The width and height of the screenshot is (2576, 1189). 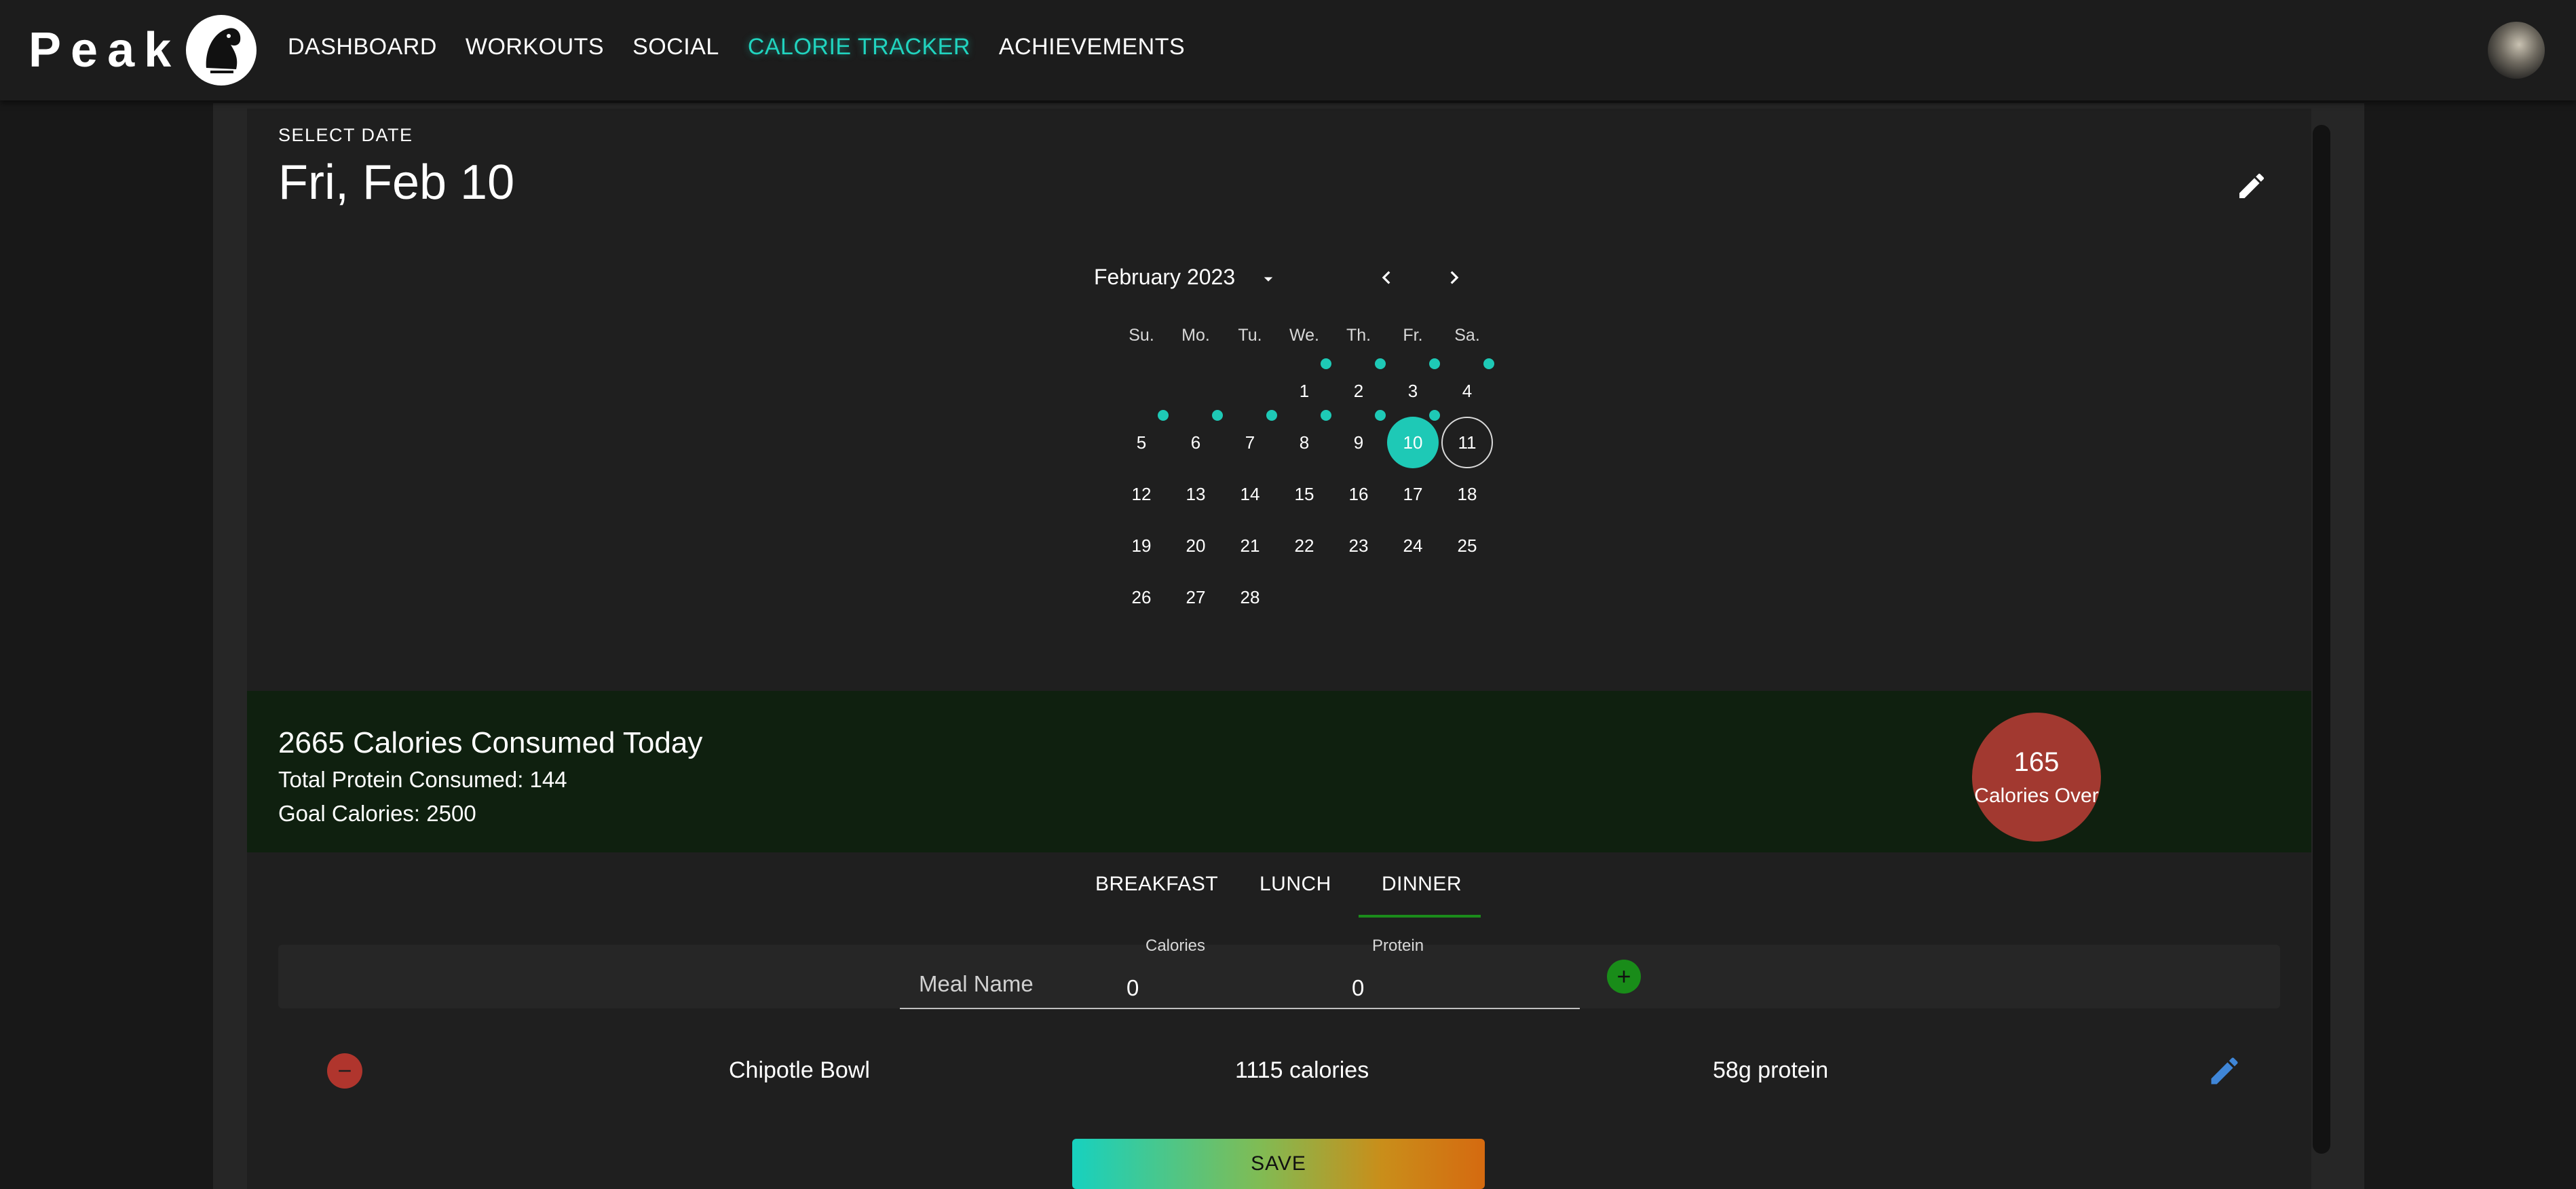 What do you see at coordinates (1358, 335) in the screenshot?
I see `weekday-label: Th.` at bounding box center [1358, 335].